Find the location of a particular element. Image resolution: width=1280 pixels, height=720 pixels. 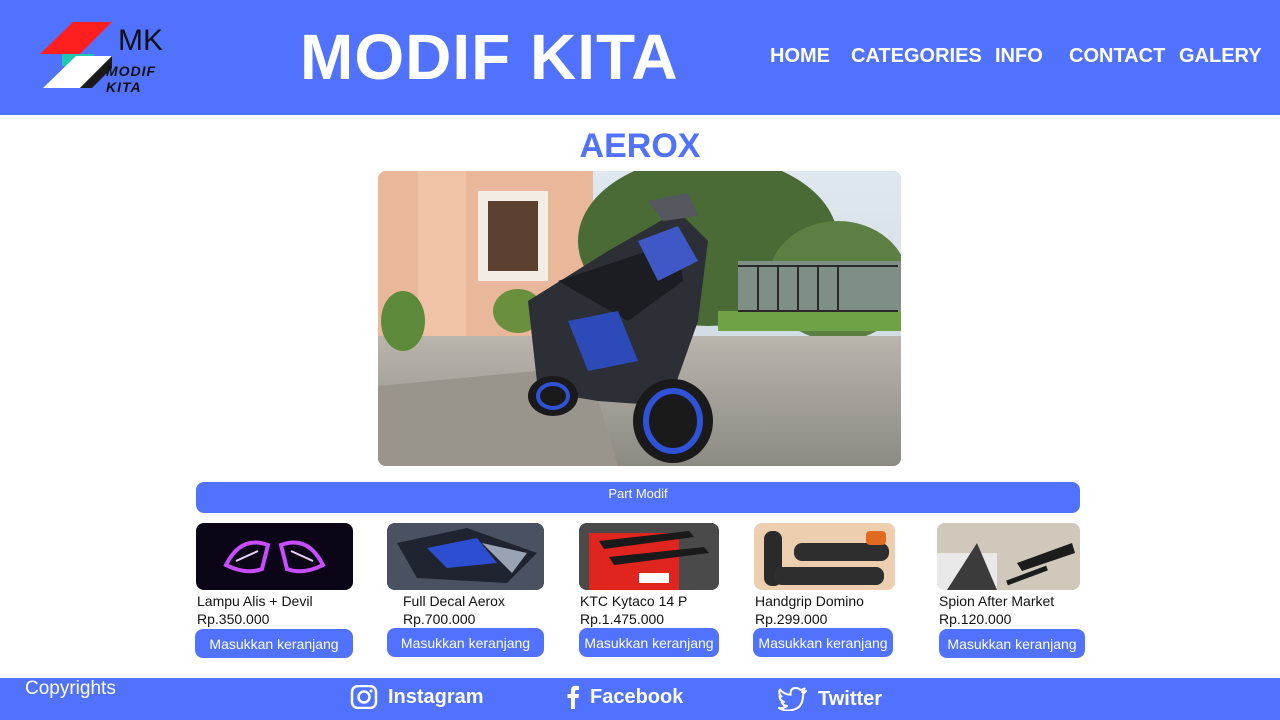

facebook-link: Facebook is located at coordinates (624, 697).